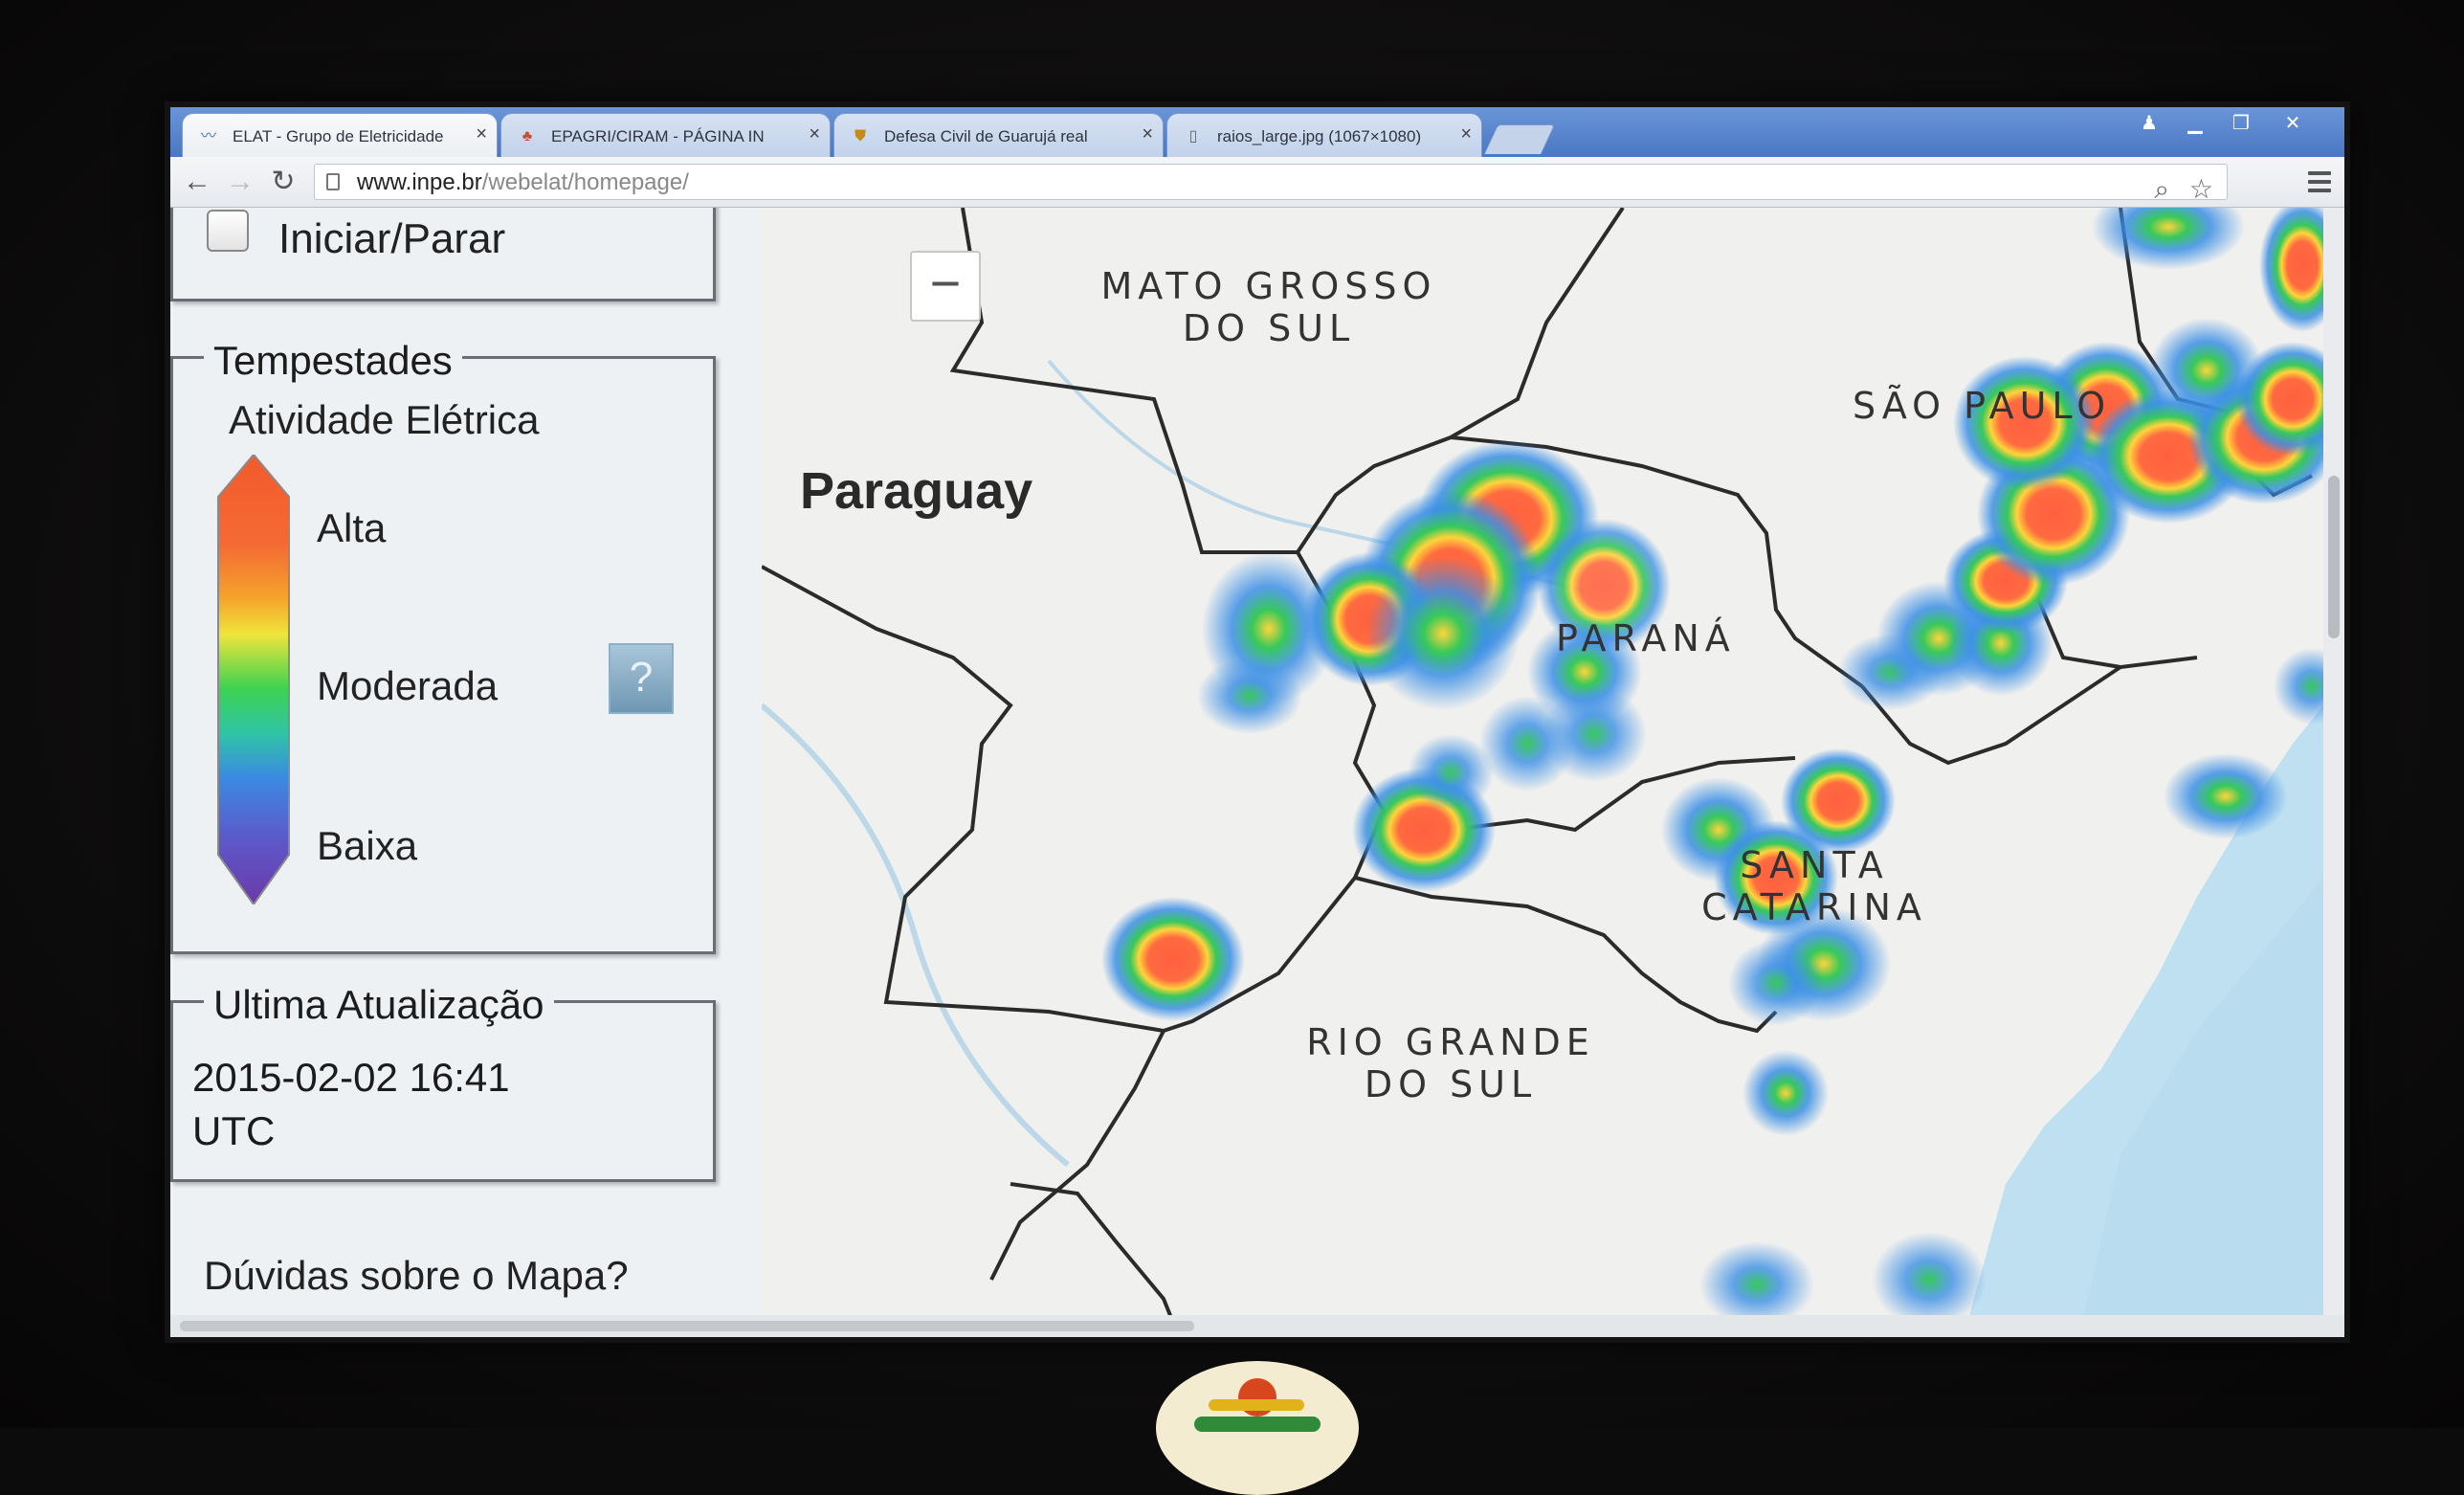 This screenshot has width=2464, height=1495. I want to click on last-update-value: 2015-02-02 16:41 UTC, so click(351, 1104).